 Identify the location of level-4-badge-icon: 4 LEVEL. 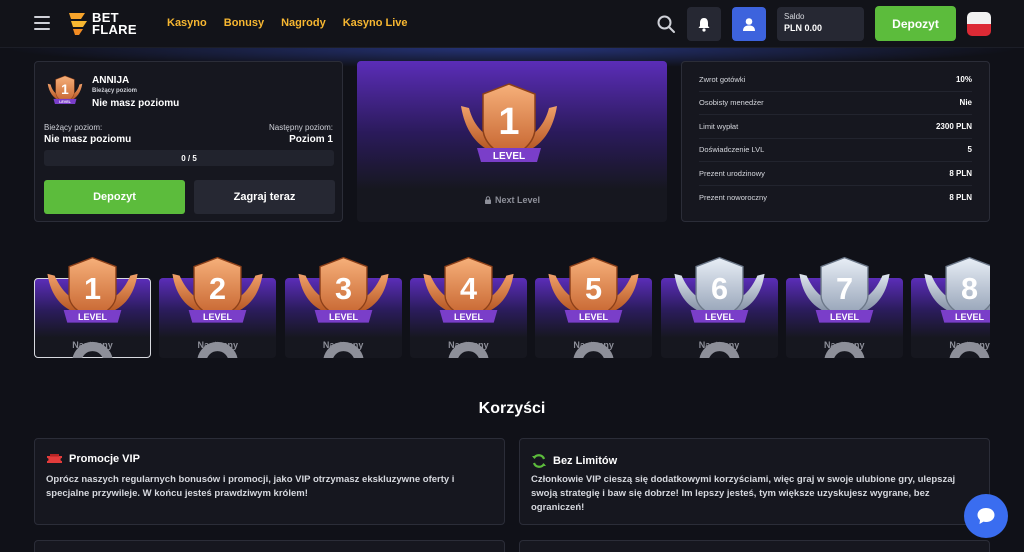
(468, 289).